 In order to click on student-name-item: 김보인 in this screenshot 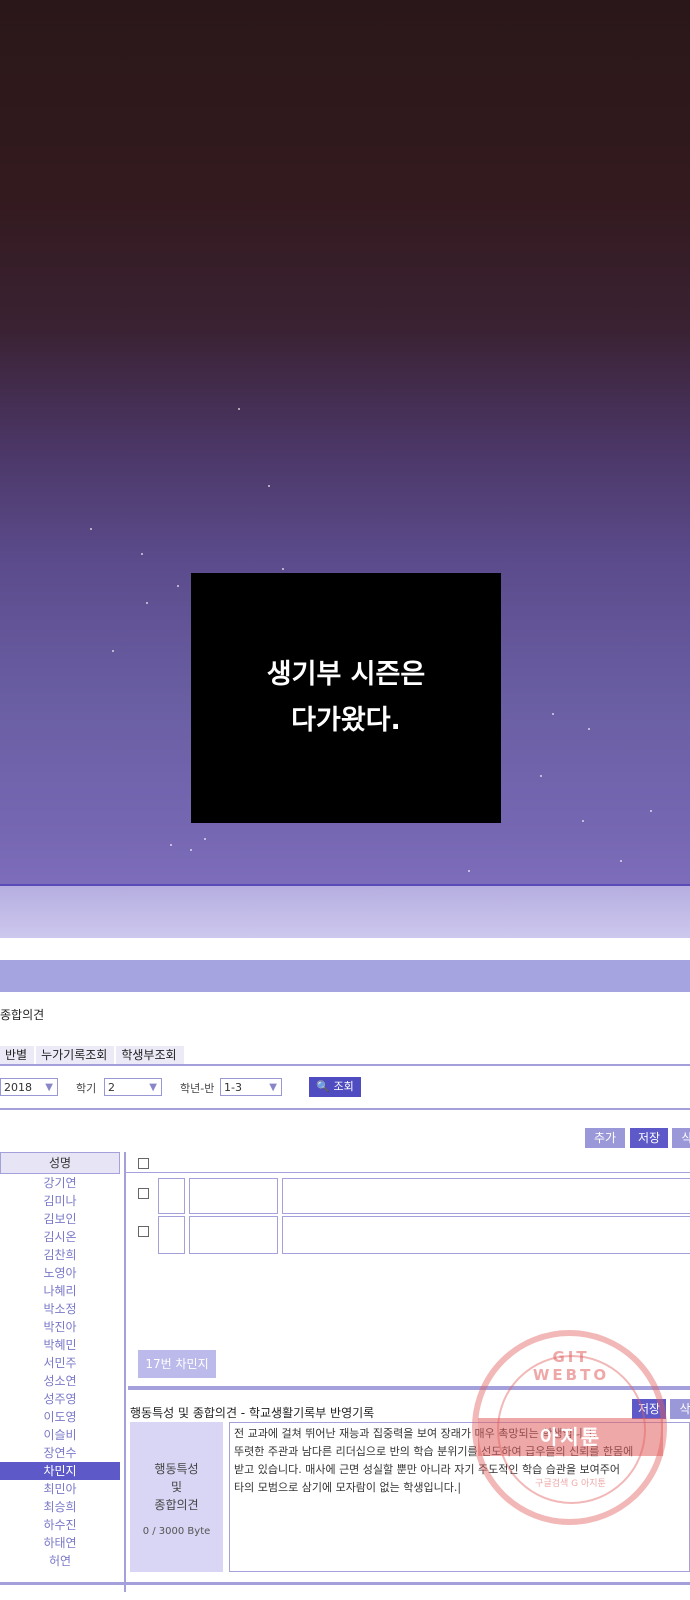, I will do `click(60, 1219)`.